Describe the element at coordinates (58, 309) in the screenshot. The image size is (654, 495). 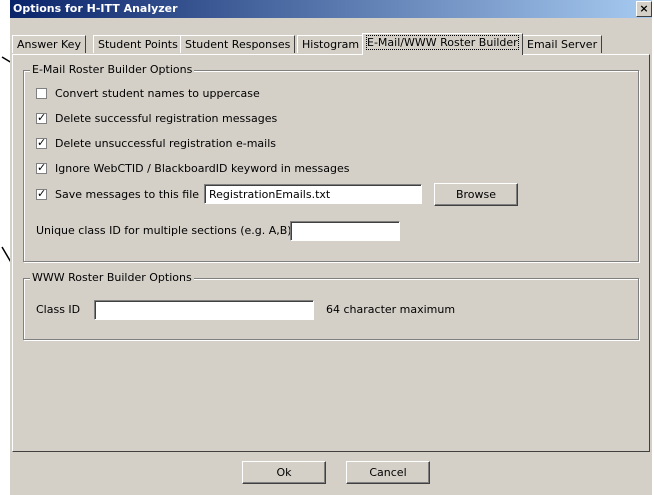
I see `class-id-label: Class ID` at that location.